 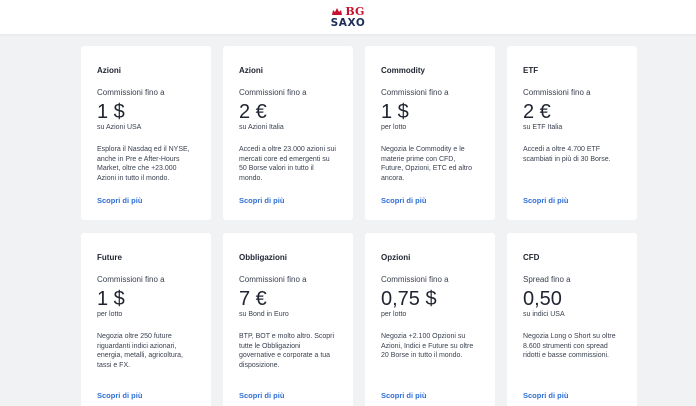 What do you see at coordinates (119, 127) in the screenshot?
I see `card-unit: su Azioni USA` at bounding box center [119, 127].